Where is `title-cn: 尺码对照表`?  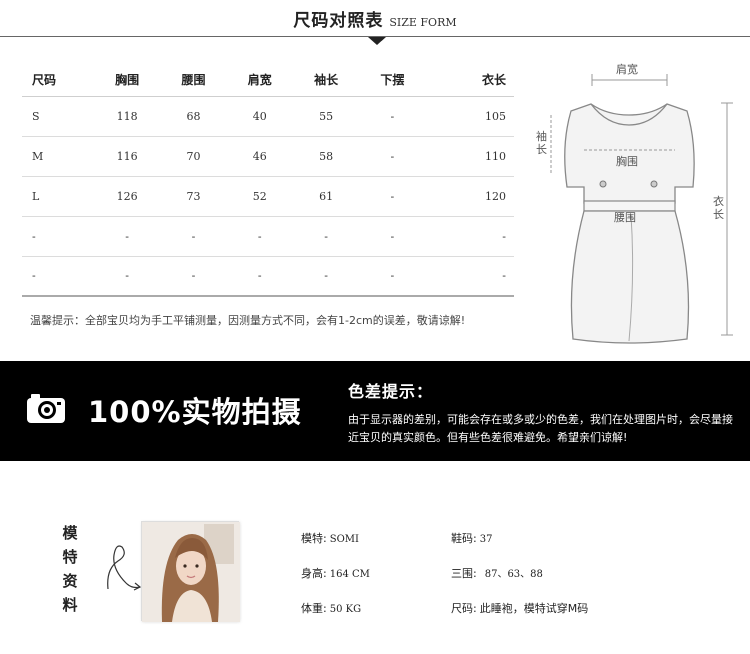
title-cn: 尺码对照表 is located at coordinates (338, 21).